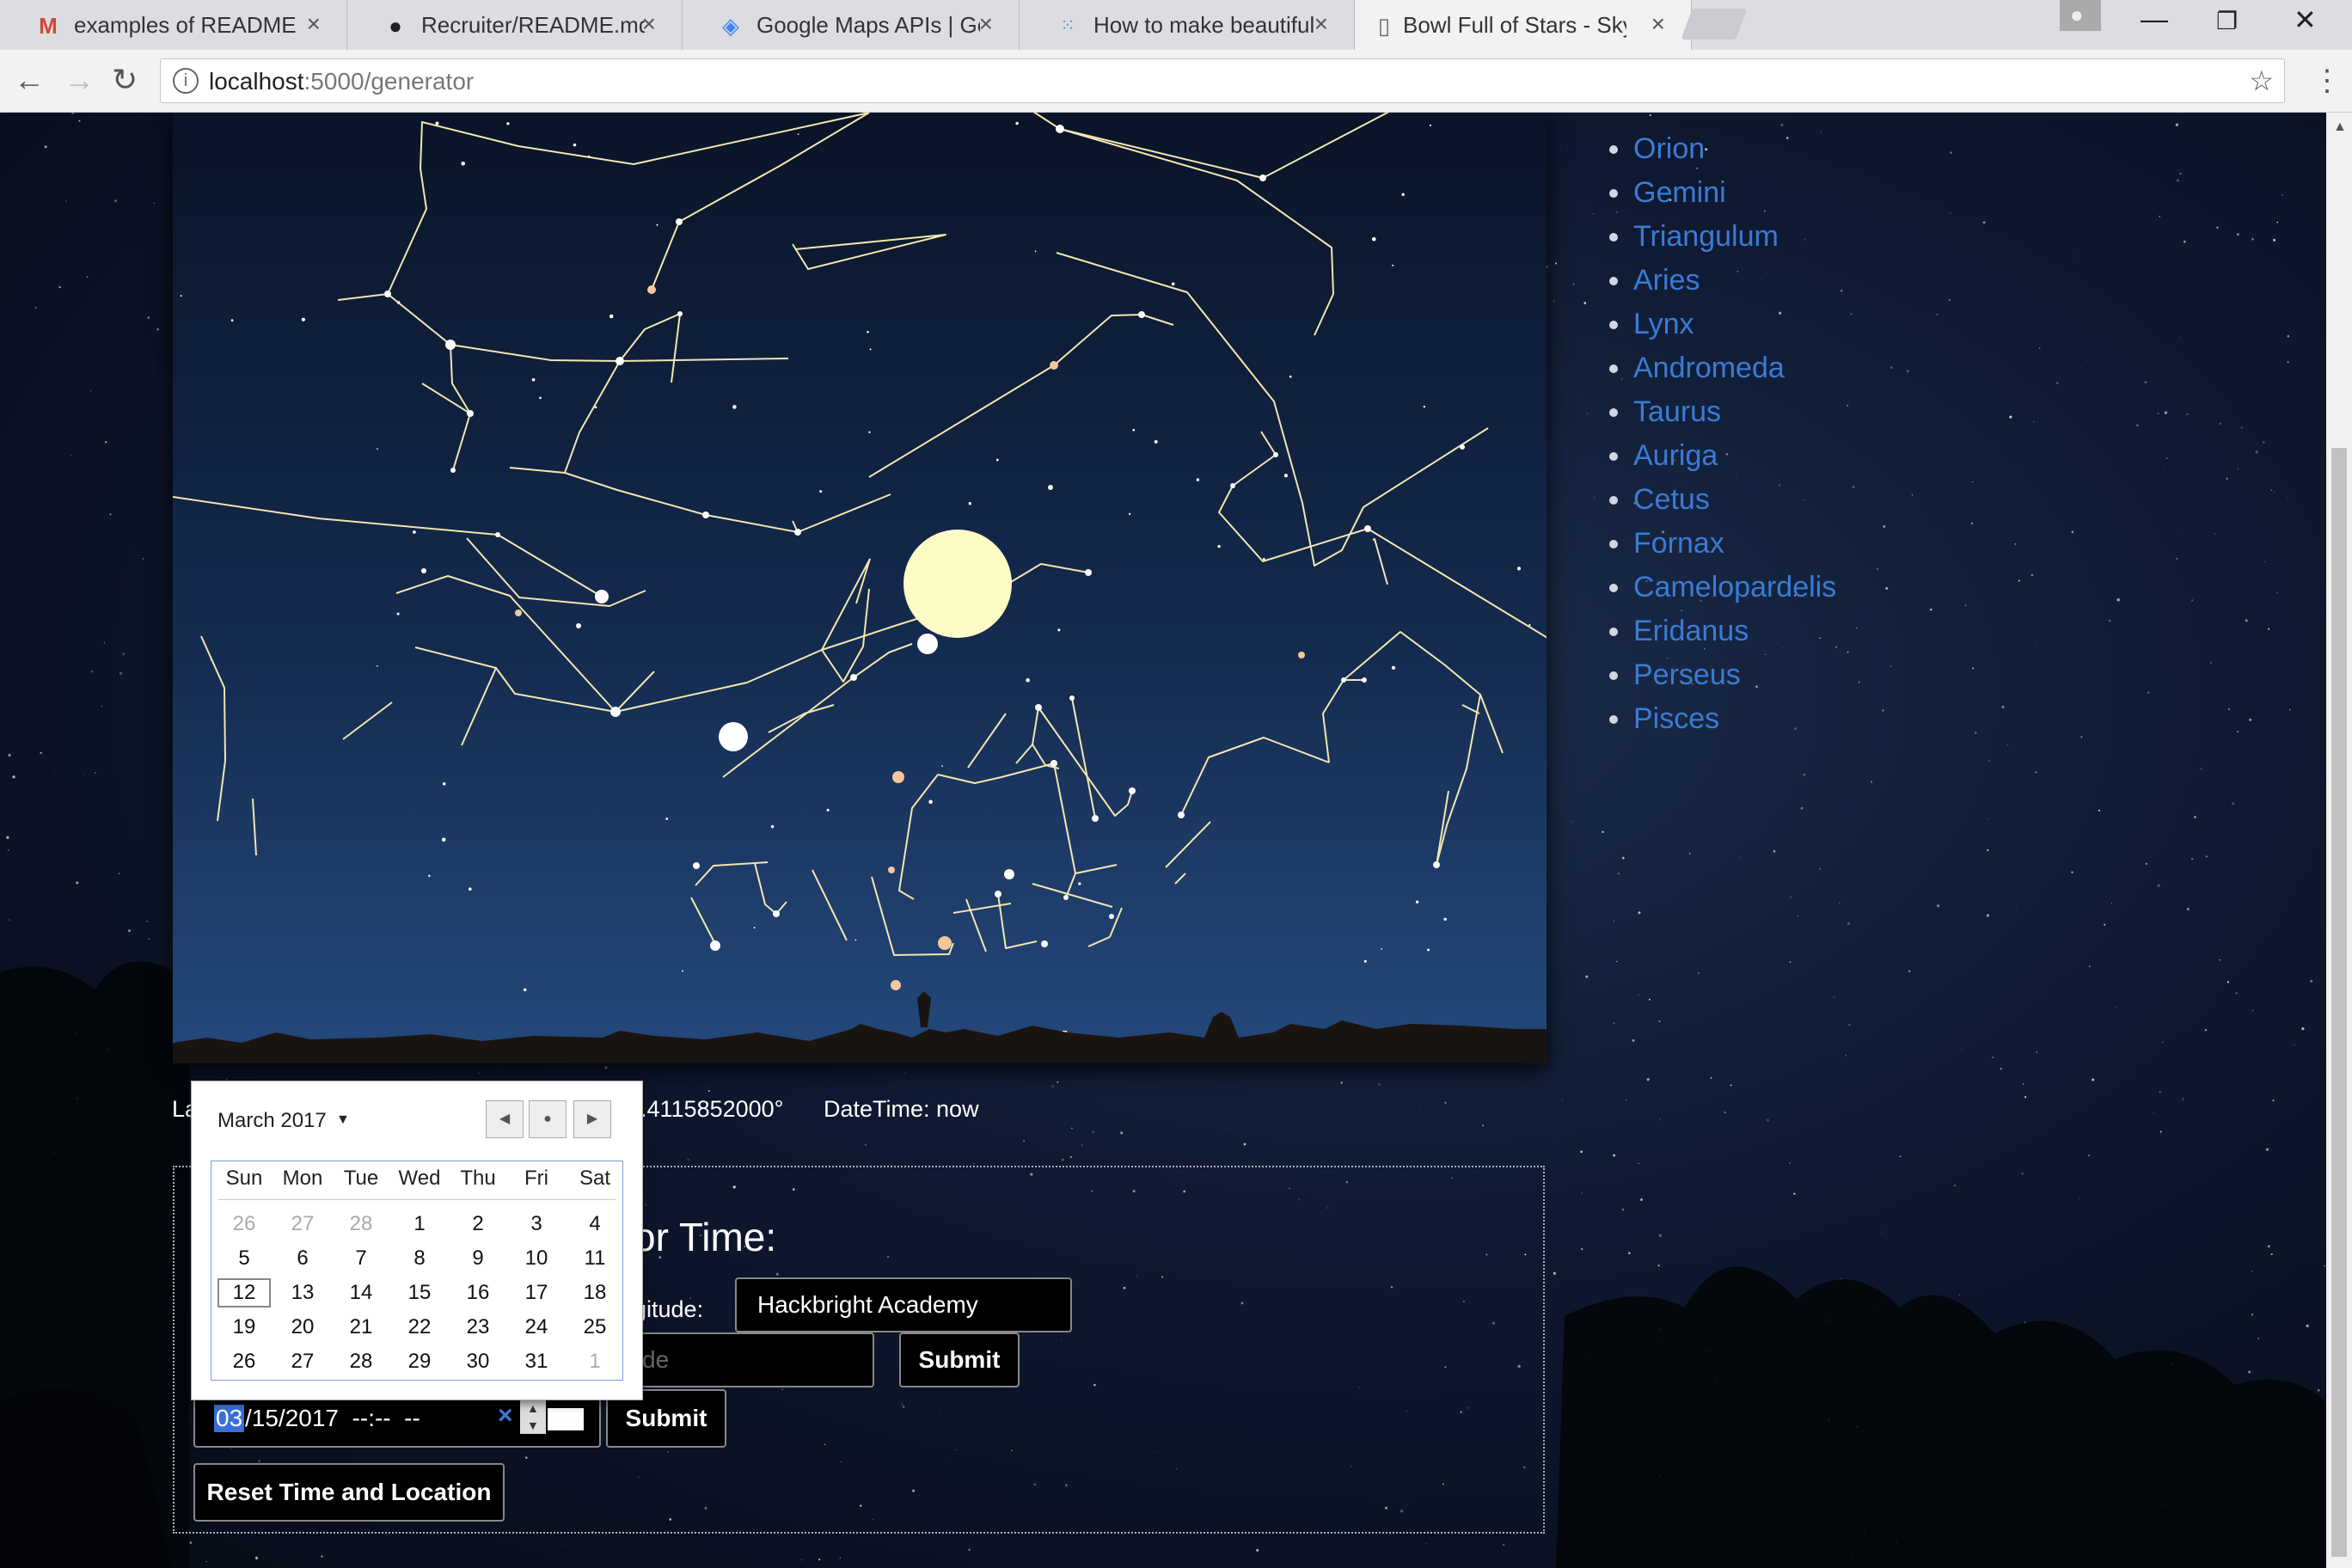 This screenshot has height=1568, width=2352. What do you see at coordinates (1714, 24) in the screenshot?
I see `new-tab-button` at bounding box center [1714, 24].